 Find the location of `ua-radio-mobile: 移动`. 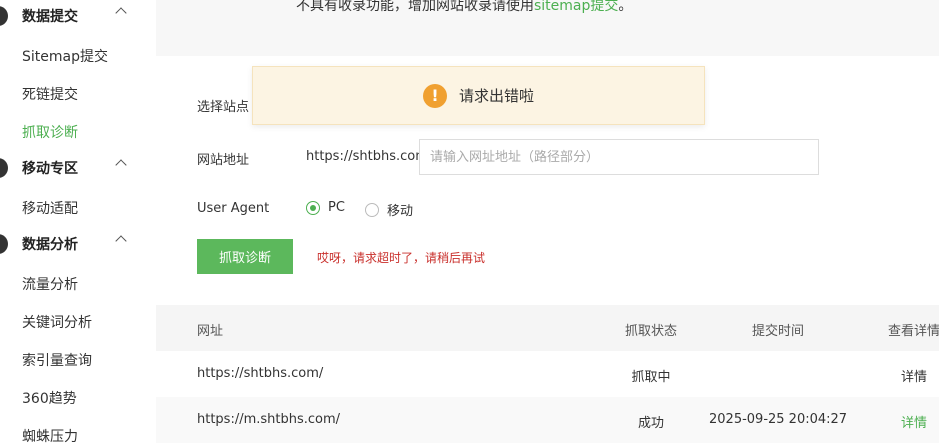

ua-radio-mobile: 移动 is located at coordinates (389, 209).